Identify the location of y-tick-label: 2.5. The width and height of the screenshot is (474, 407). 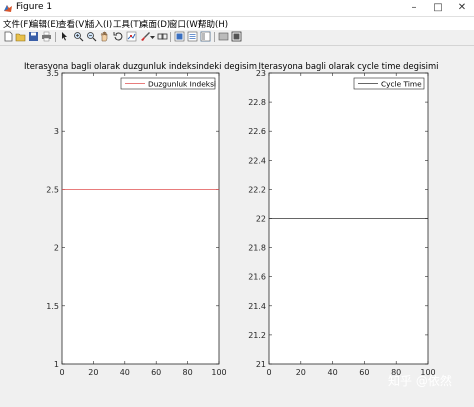
(52, 189).